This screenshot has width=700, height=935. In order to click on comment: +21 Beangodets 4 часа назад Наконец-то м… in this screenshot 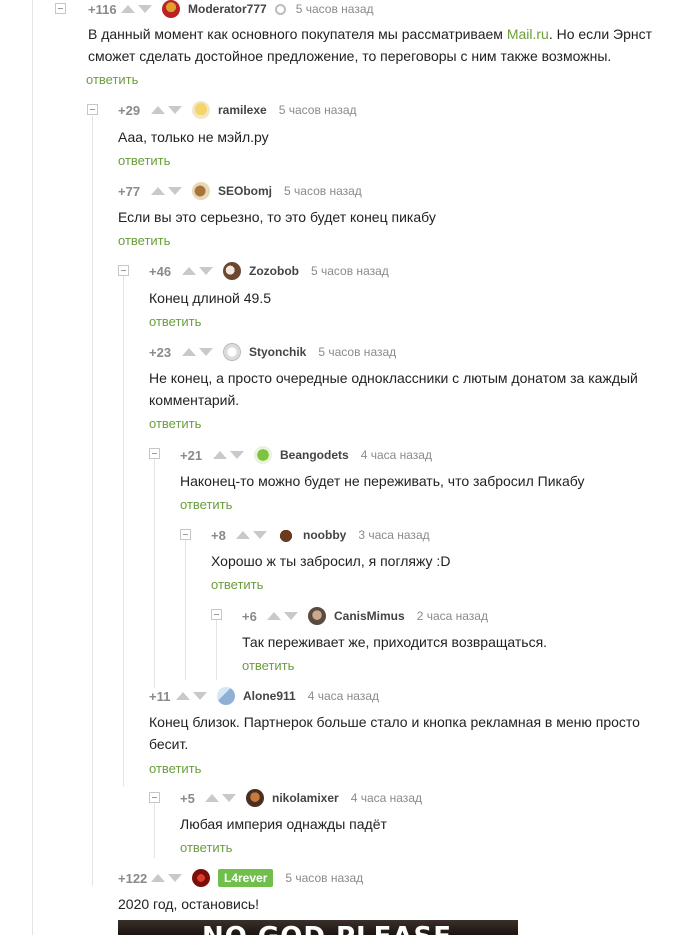, I will do `click(440, 481)`.